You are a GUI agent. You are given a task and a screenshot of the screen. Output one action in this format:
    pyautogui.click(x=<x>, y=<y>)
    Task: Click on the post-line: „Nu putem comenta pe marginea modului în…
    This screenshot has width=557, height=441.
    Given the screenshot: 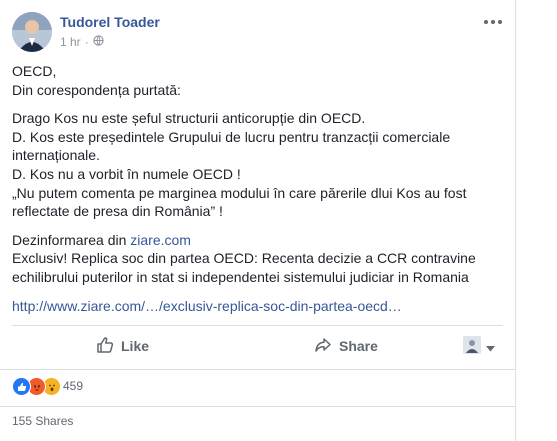 What is the action you would take?
    pyautogui.click(x=239, y=202)
    